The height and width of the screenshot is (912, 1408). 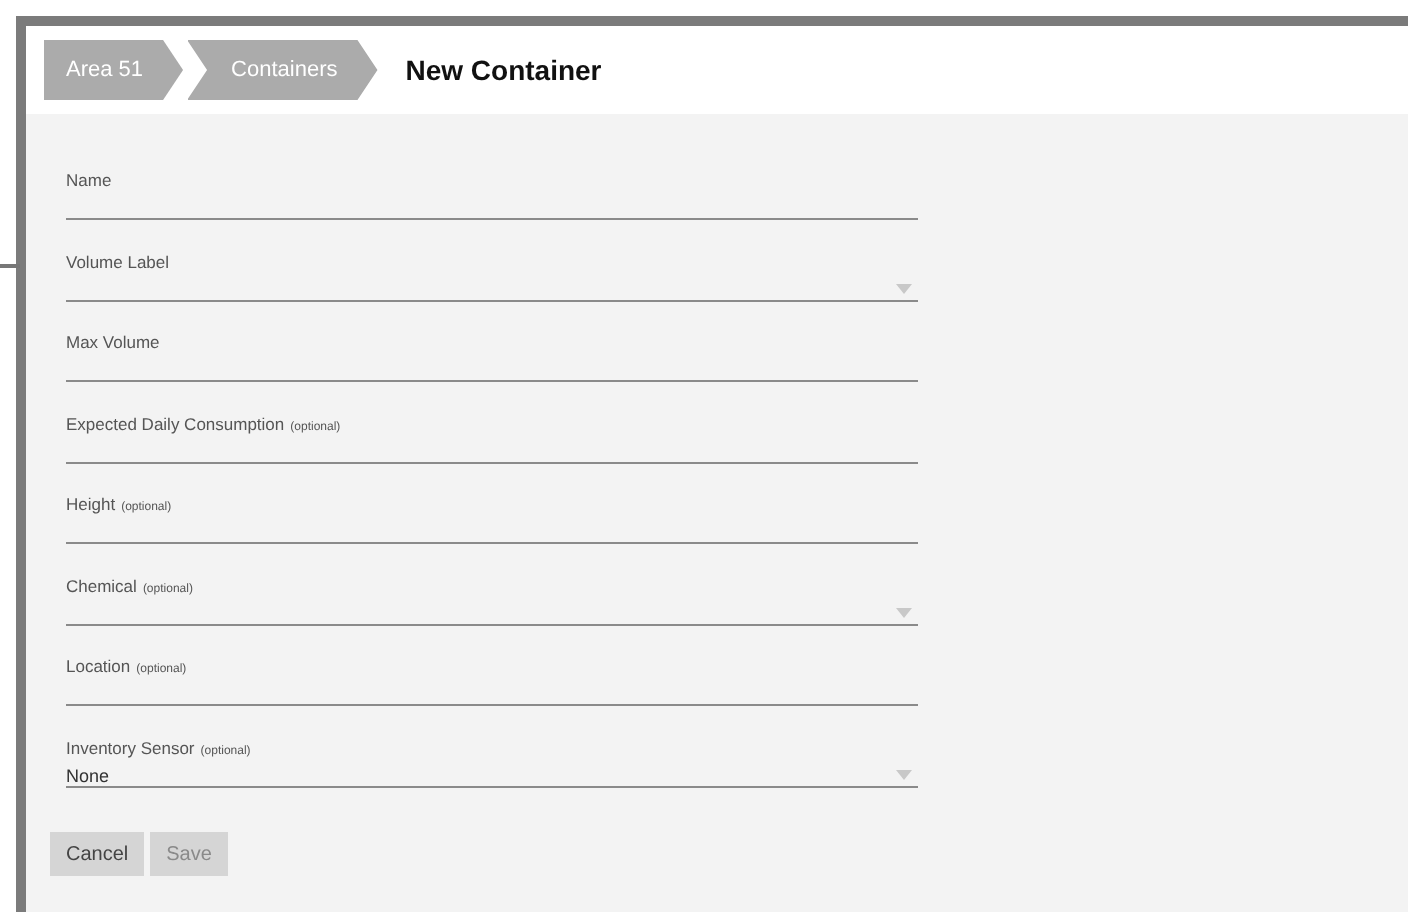 What do you see at coordinates (119, 263) in the screenshot?
I see `field-label: Volume Label` at bounding box center [119, 263].